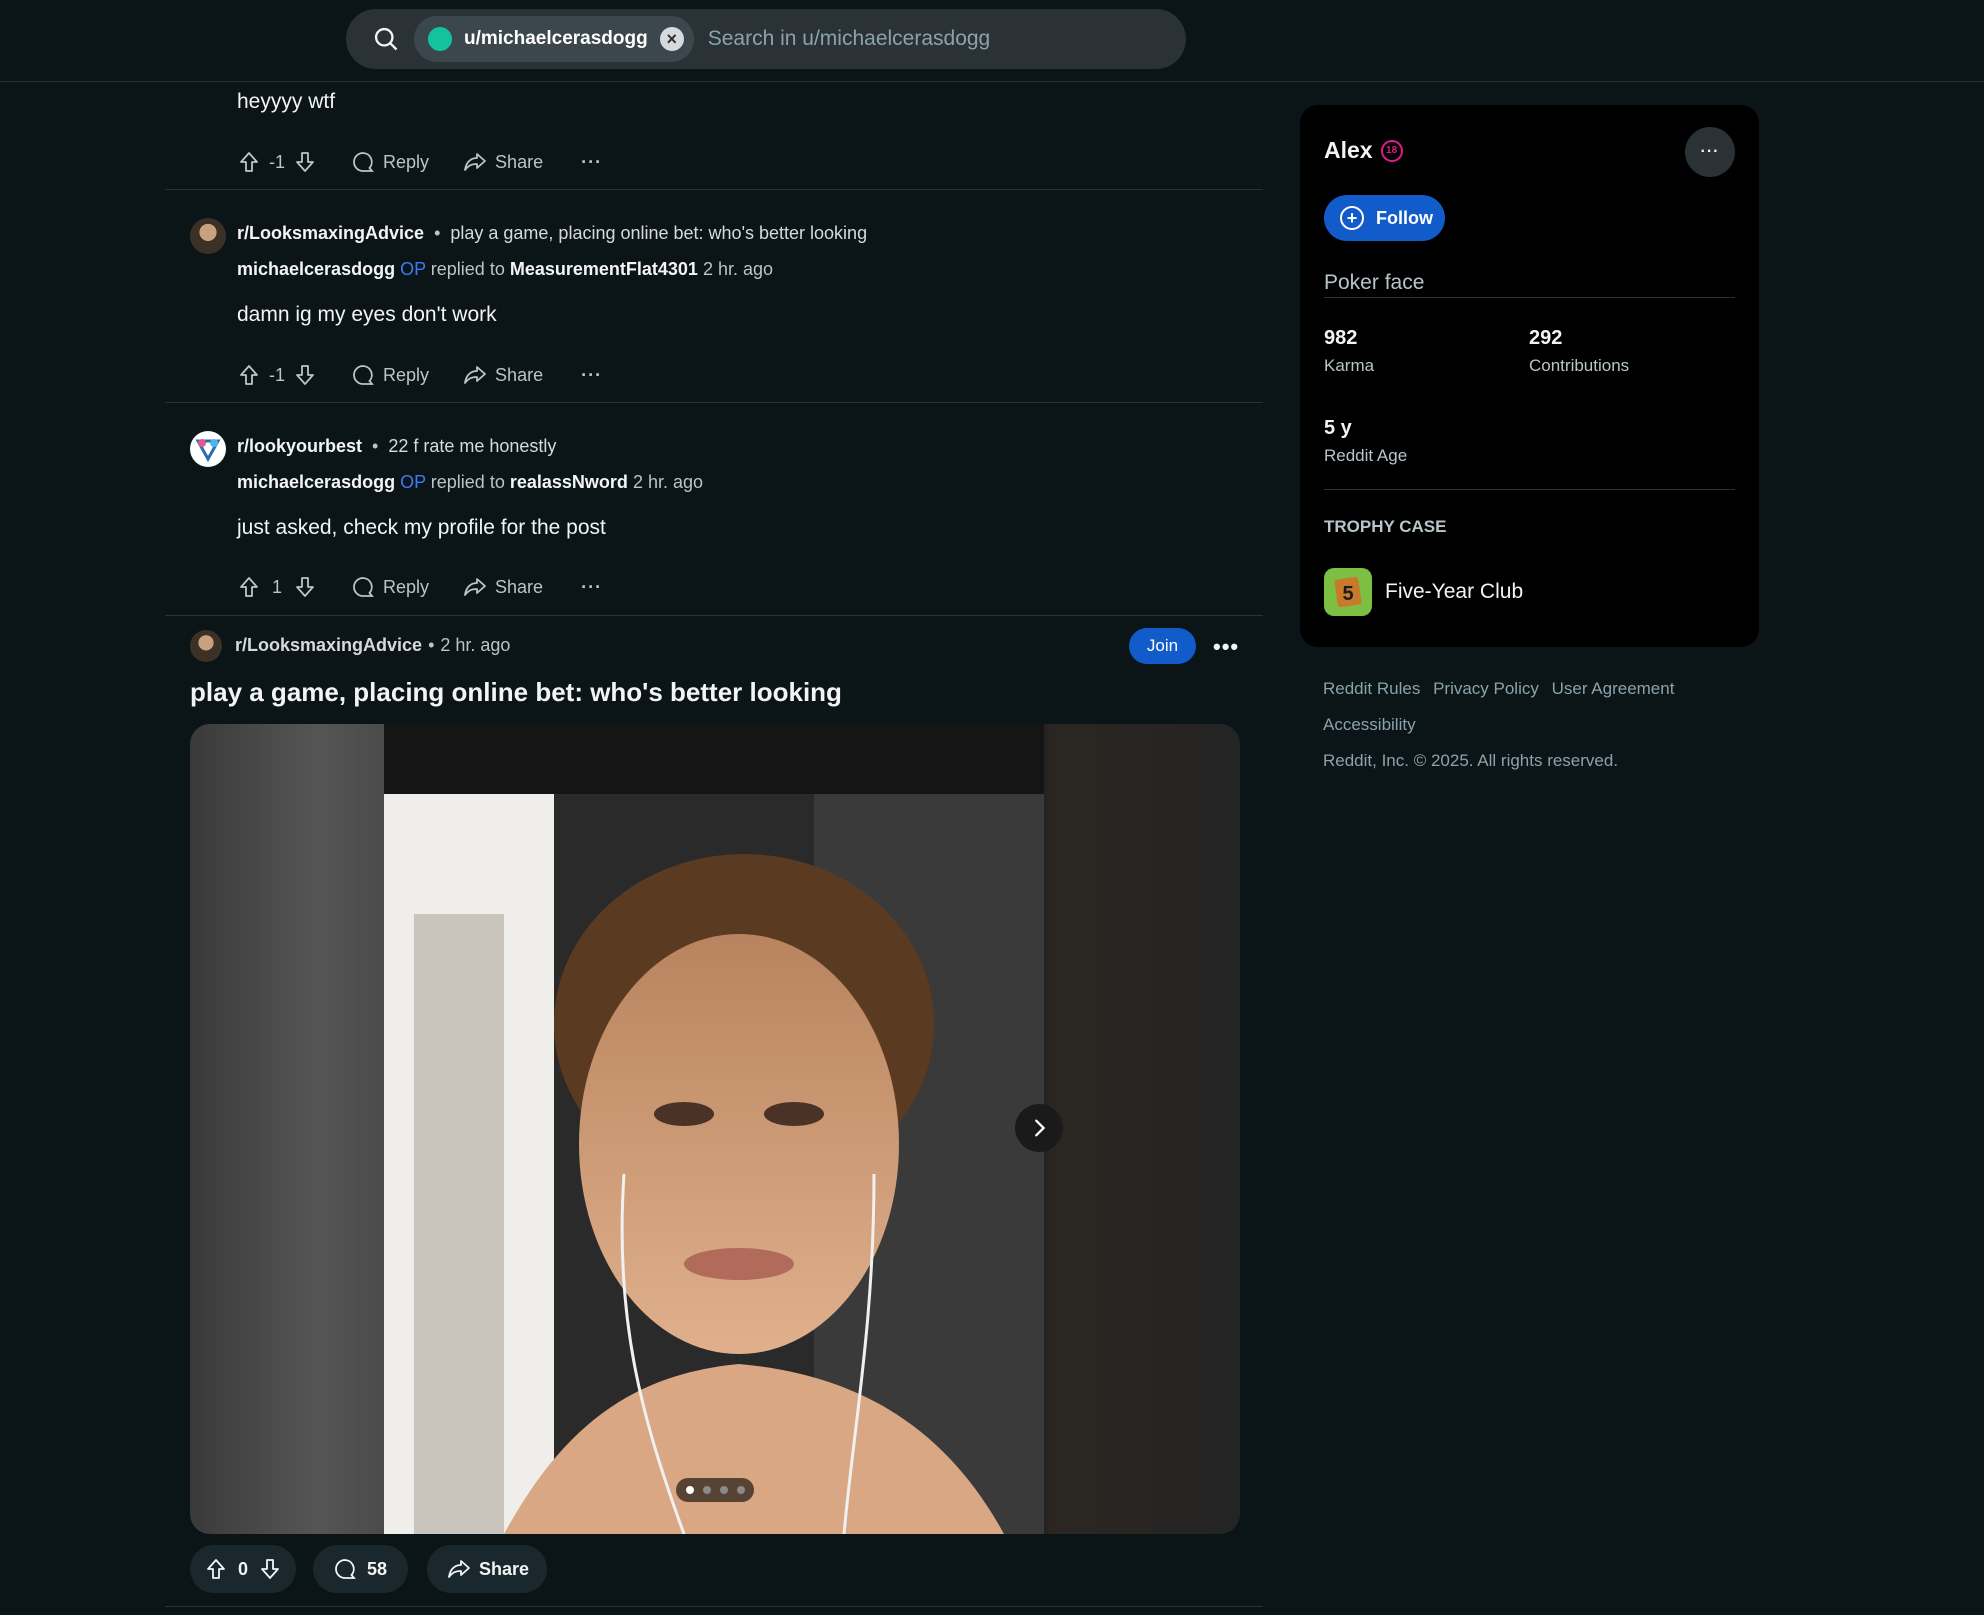  What do you see at coordinates (1391, 150) in the screenshot?
I see `nsfw-badge: 18` at bounding box center [1391, 150].